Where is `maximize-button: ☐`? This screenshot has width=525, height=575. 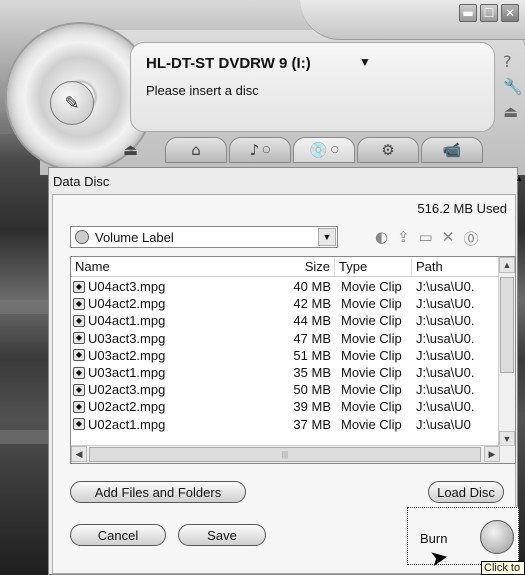
maximize-button: ☐ is located at coordinates (489, 13).